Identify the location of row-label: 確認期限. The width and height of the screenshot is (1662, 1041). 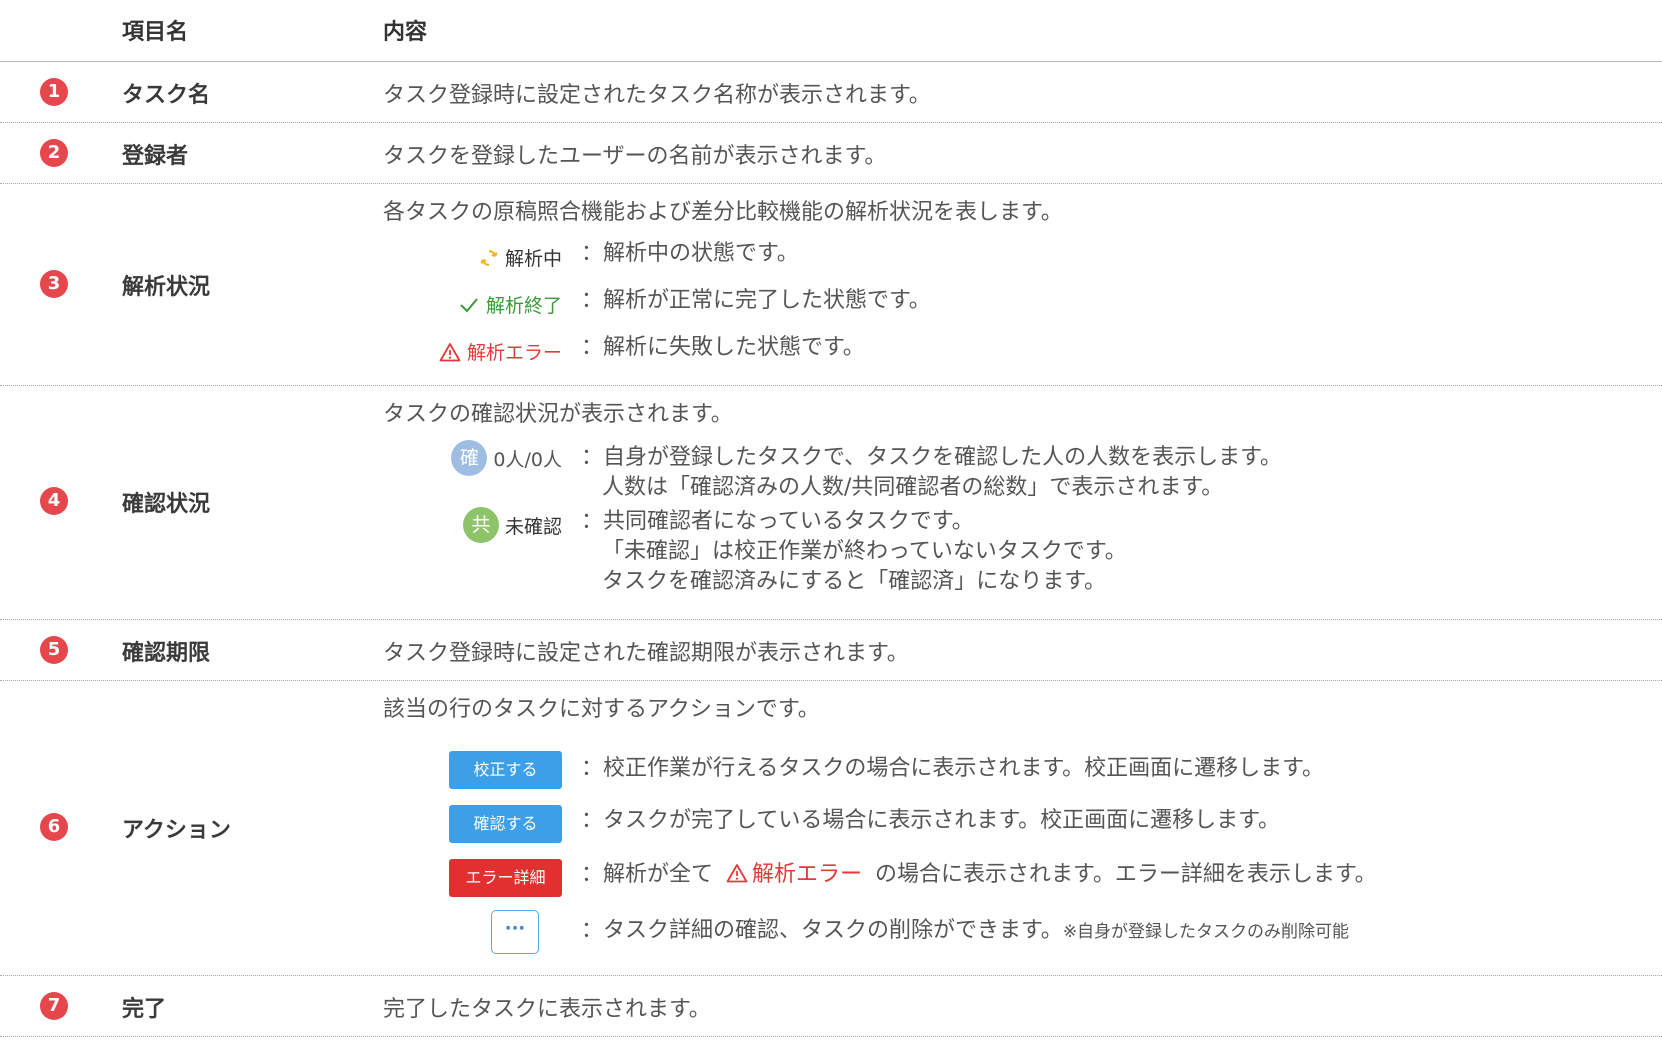
(166, 653).